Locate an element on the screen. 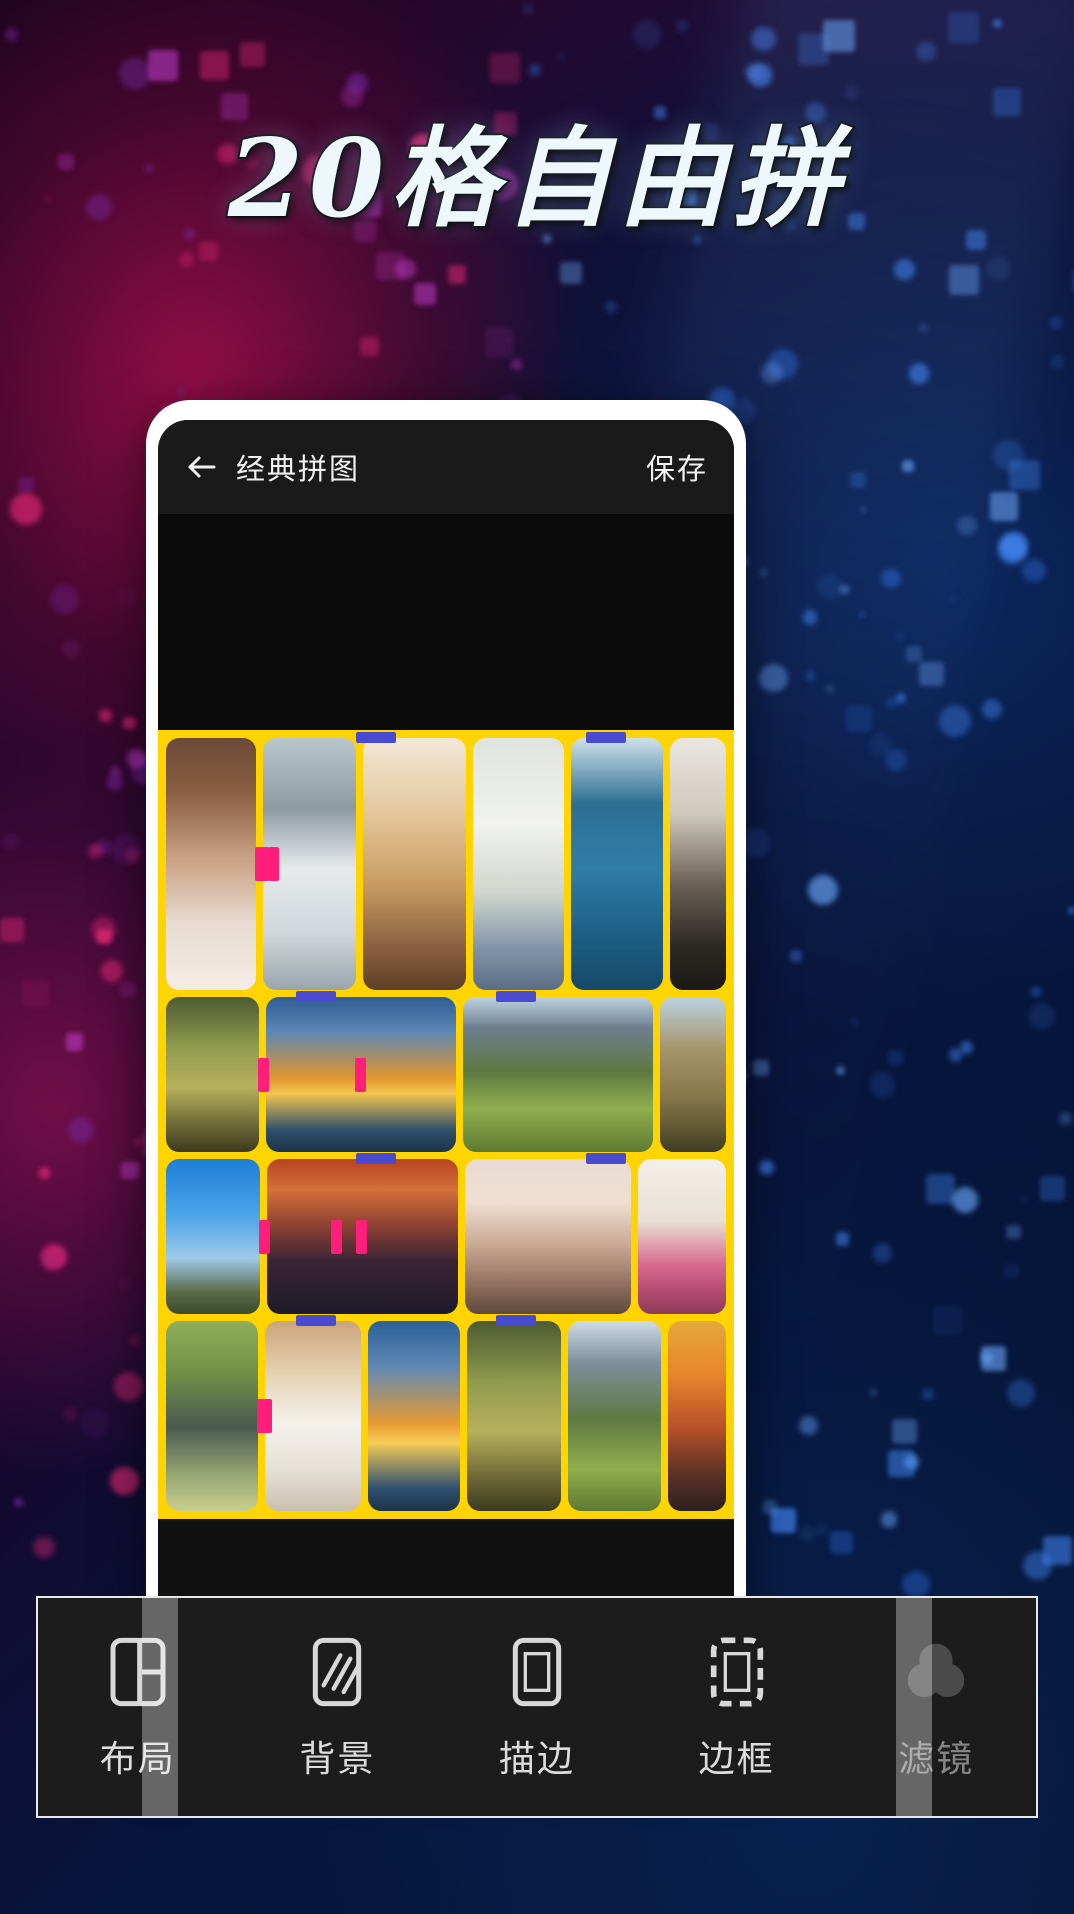 The width and height of the screenshot is (1074, 1914). back-arrow-icon is located at coordinates (202, 467).